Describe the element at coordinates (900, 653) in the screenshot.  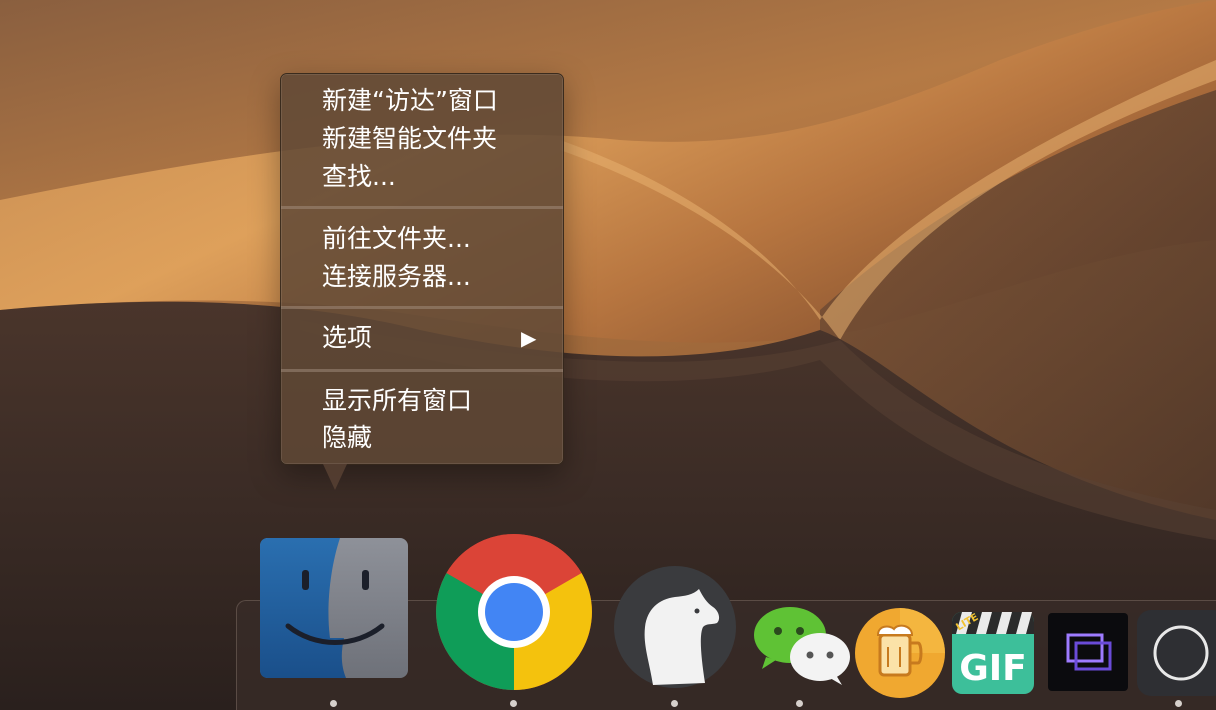
I see `beer-app-icon` at that location.